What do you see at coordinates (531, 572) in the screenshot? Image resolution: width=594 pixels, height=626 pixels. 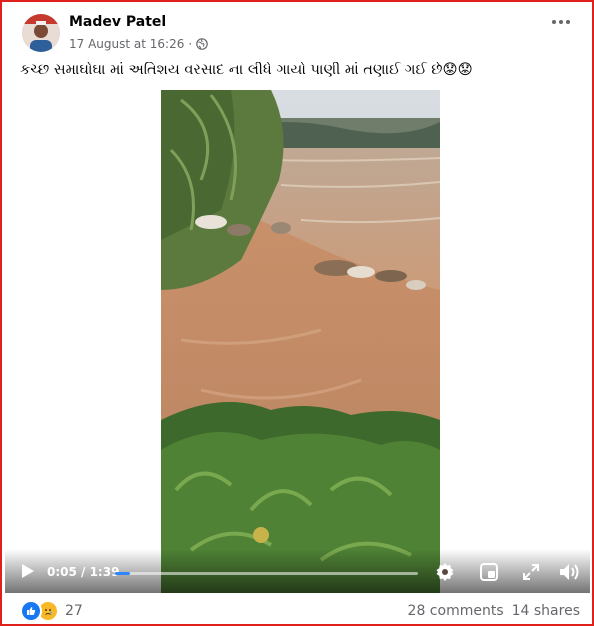 I see `fullscreen-icon` at bounding box center [531, 572].